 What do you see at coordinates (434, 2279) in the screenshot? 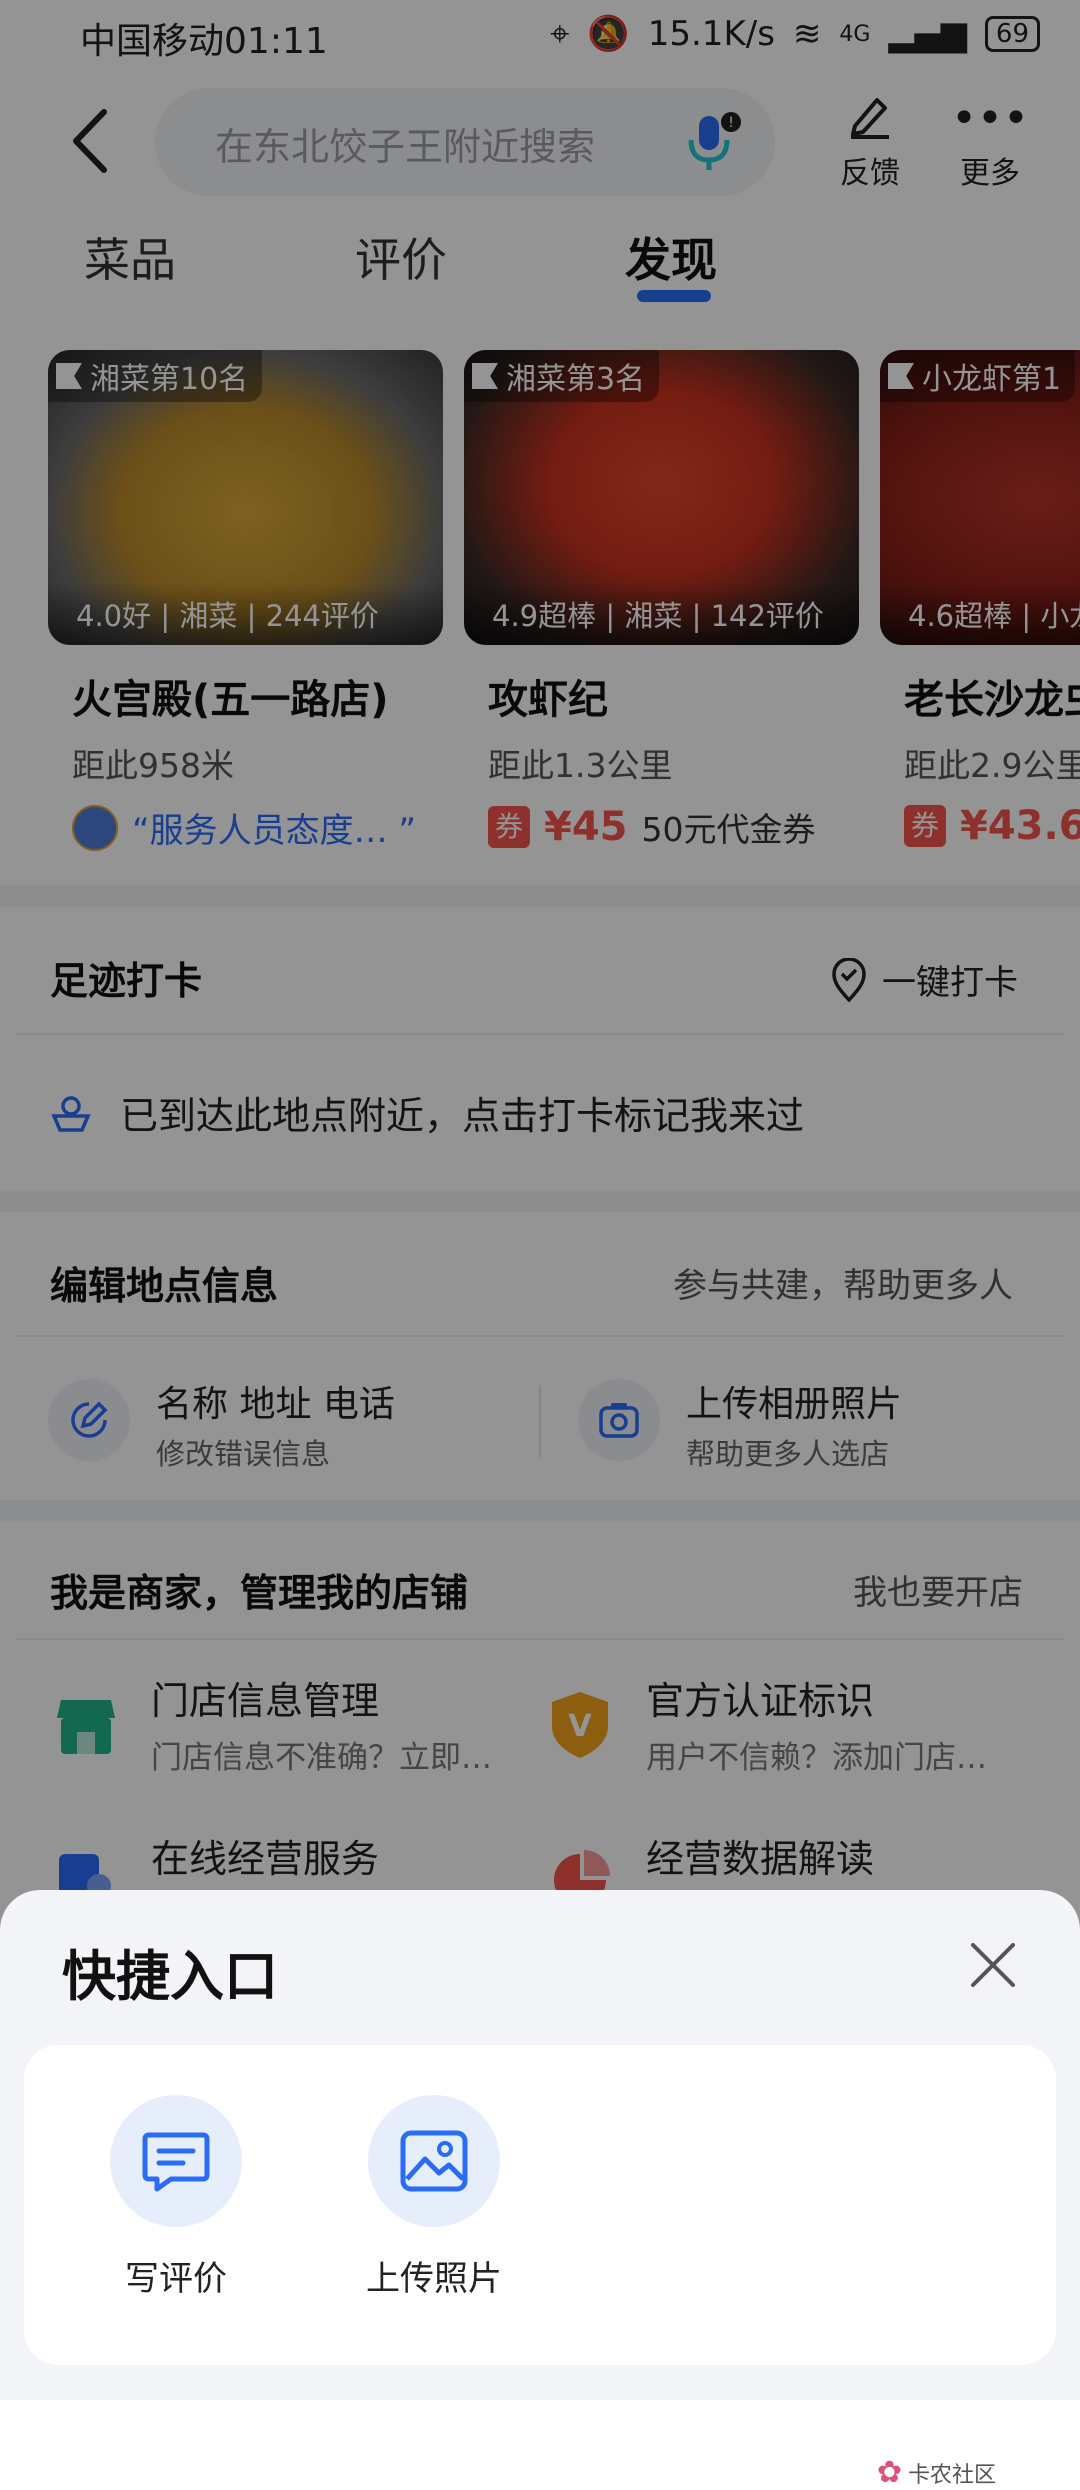
I see `upload-photo-label: 上传照片` at bounding box center [434, 2279].